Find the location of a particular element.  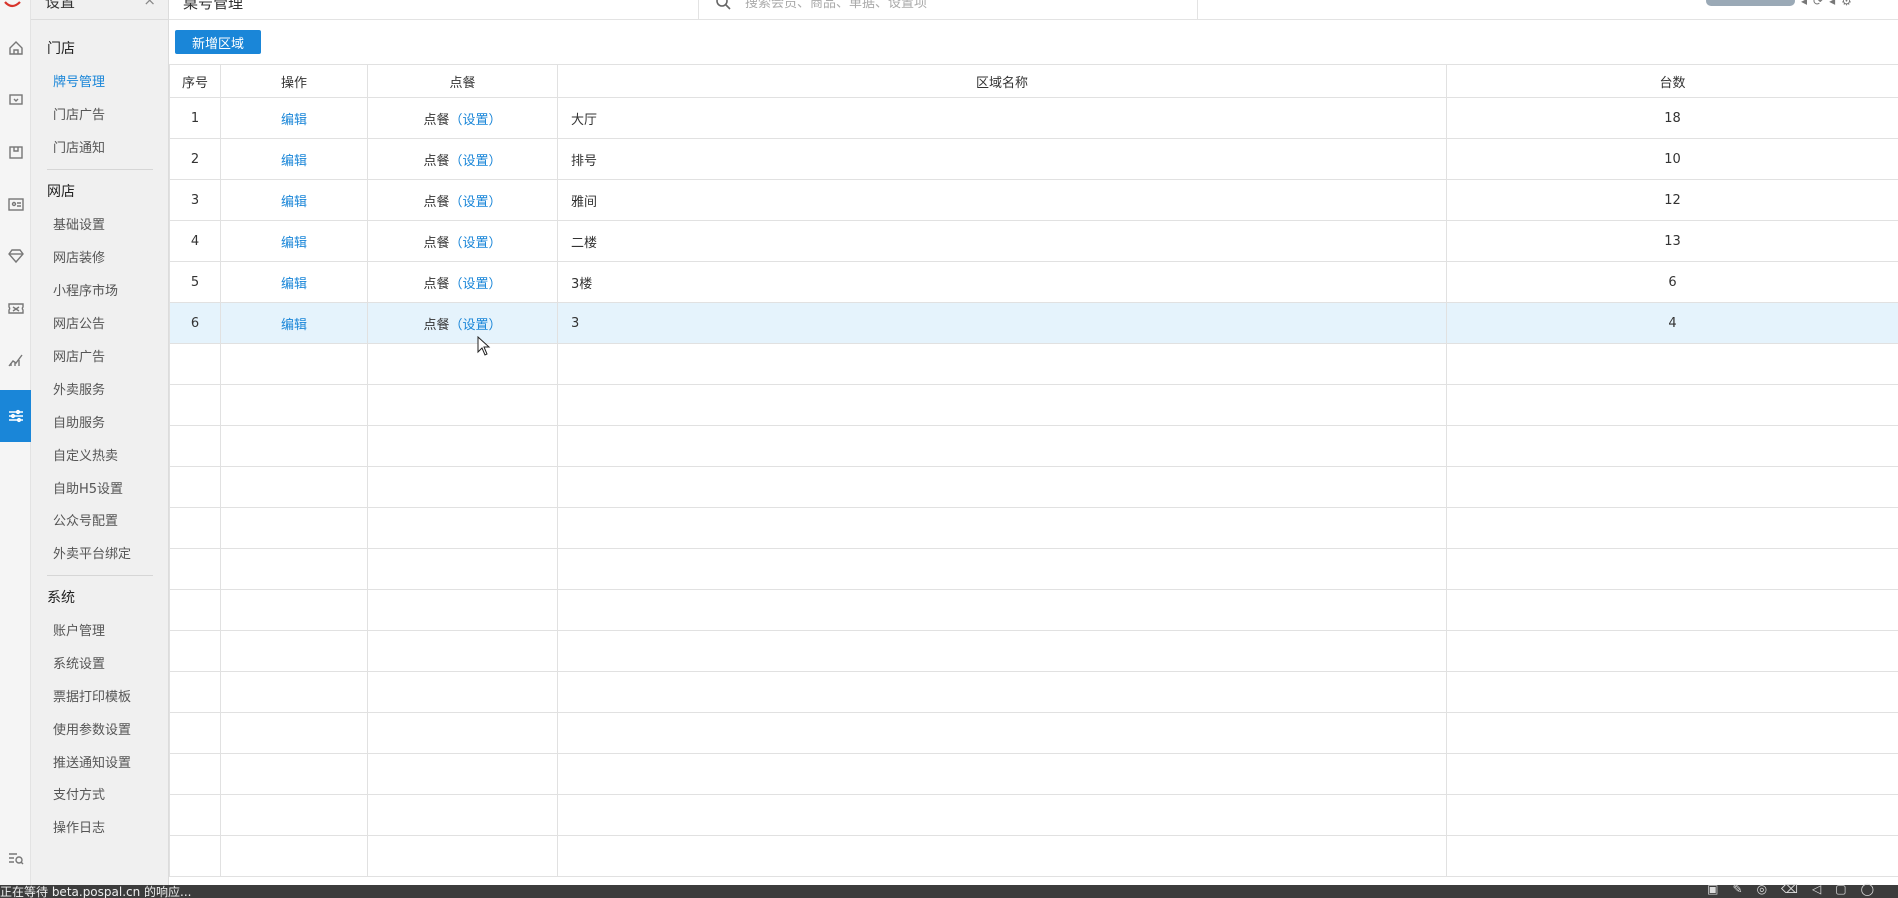

mouse-cursor-icon is located at coordinates (484, 346).